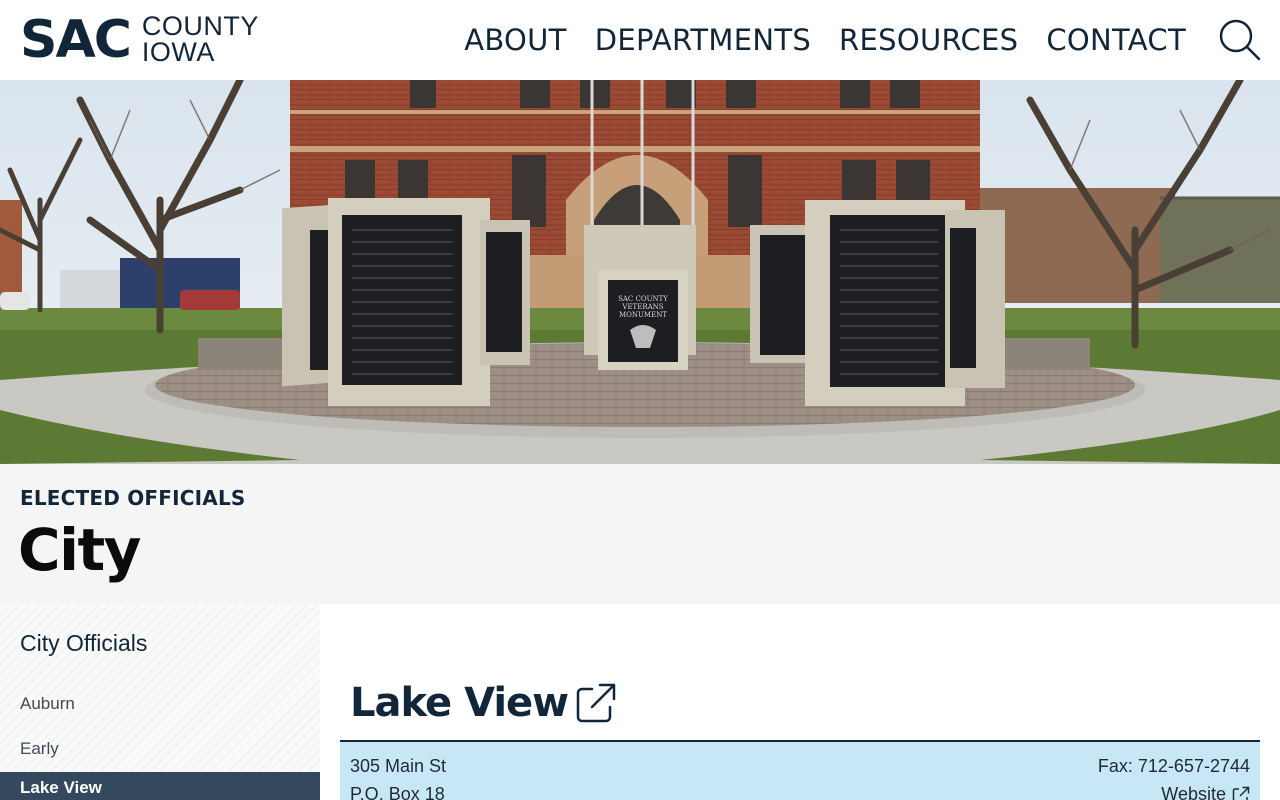  Describe the element at coordinates (459, 703) in the screenshot. I see `city-name: Lake View` at that location.